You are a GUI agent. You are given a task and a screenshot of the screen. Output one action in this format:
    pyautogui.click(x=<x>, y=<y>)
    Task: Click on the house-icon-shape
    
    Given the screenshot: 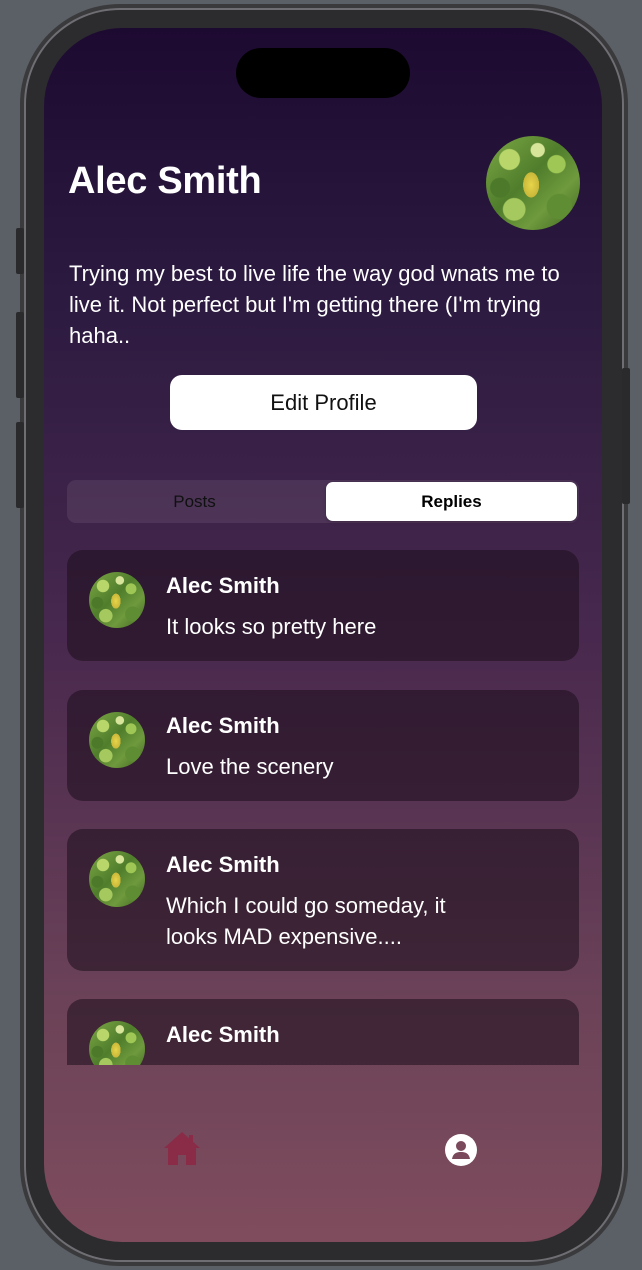 What is the action you would take?
    pyautogui.click(x=182, y=1148)
    